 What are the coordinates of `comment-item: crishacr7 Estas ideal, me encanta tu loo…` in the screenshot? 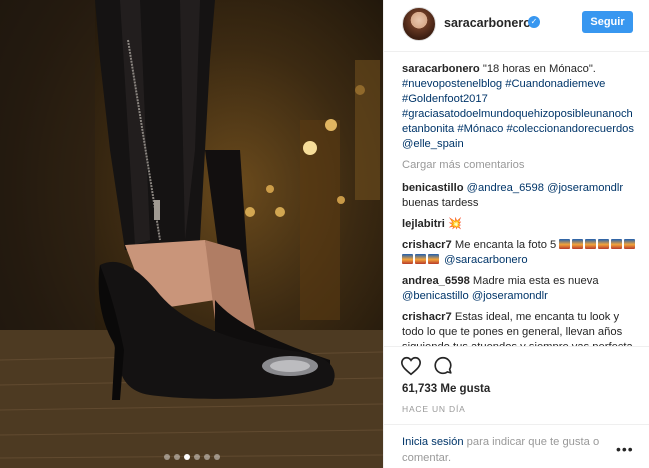 It's located at (520, 328).